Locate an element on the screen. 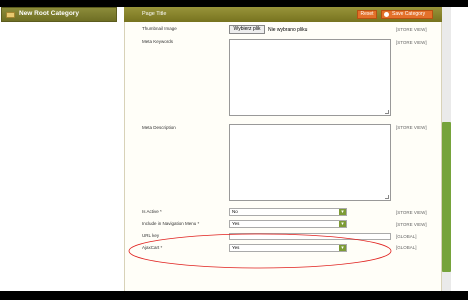 This screenshot has height=300, width=468. meta-description-scope: [STORE VIEW] is located at coordinates (411, 127).